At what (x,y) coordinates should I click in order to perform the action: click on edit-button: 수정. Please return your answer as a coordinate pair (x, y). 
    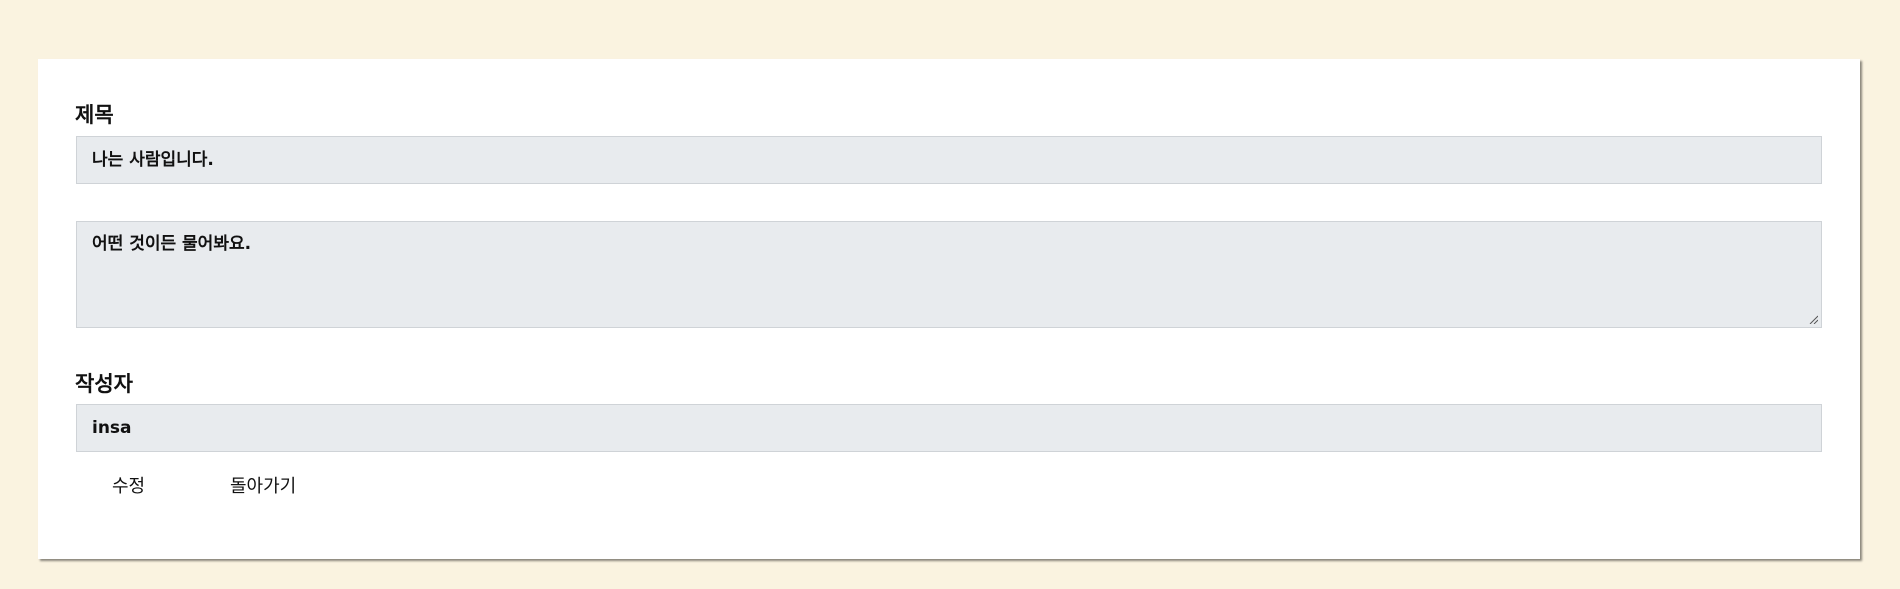
    Looking at the image, I should click on (128, 485).